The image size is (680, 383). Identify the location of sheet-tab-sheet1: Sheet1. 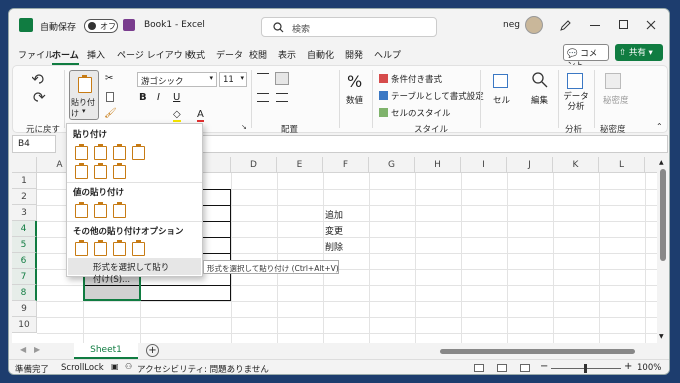
(106, 351).